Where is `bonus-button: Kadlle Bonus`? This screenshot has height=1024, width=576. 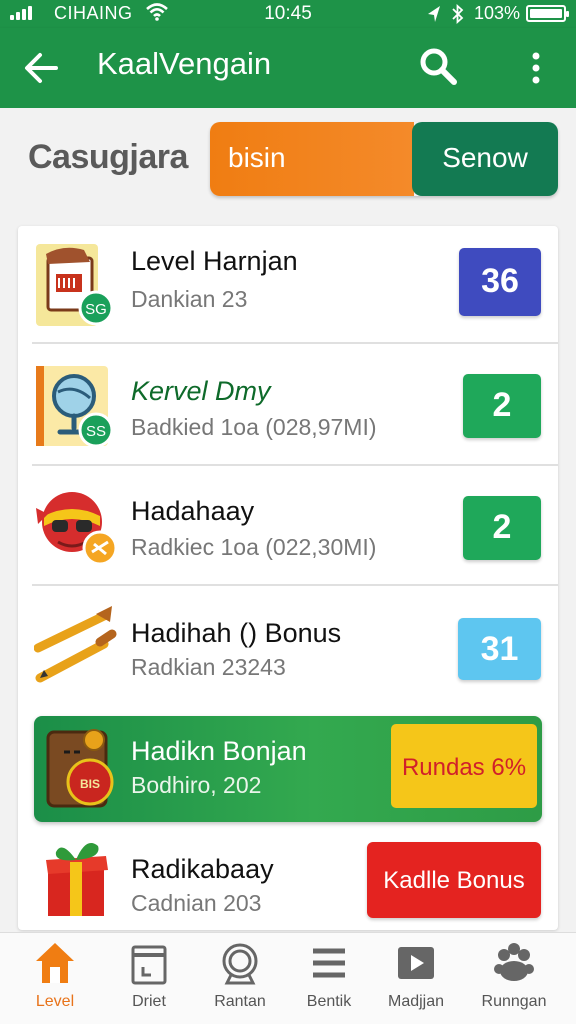
bonus-button: Kadlle Bonus is located at coordinates (454, 880).